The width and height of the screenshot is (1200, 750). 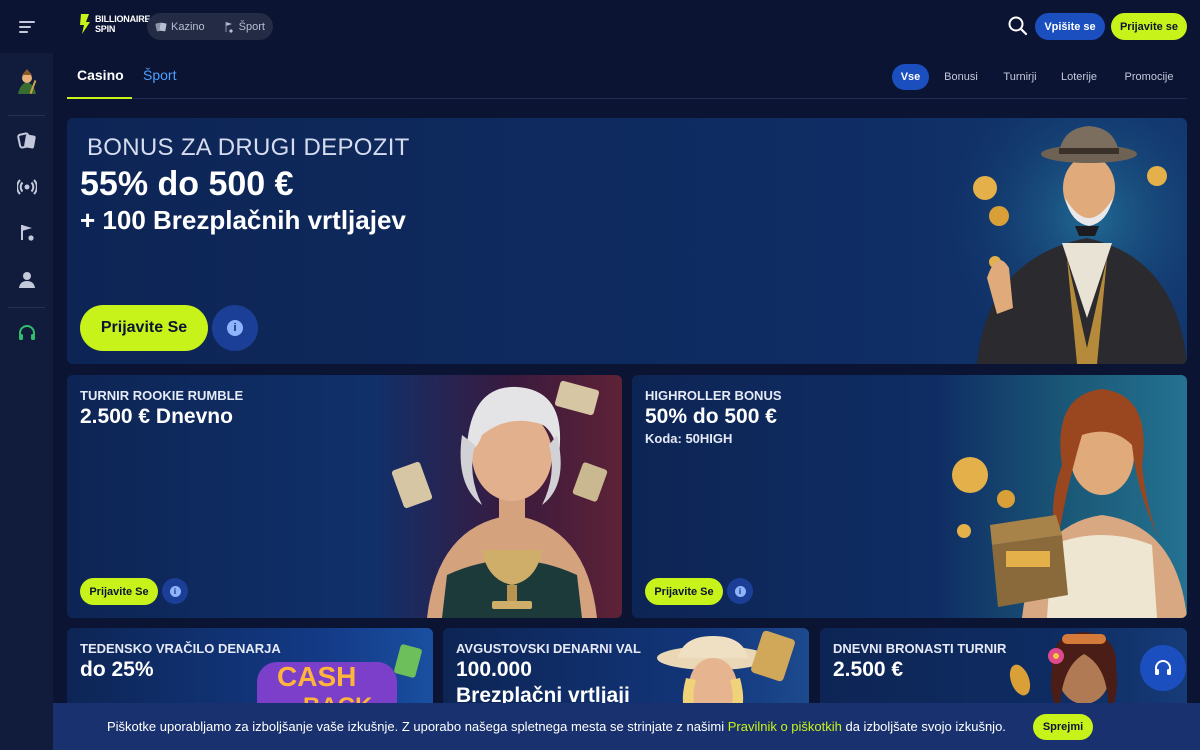 What do you see at coordinates (26, 83) in the screenshot?
I see `character-icon` at bounding box center [26, 83].